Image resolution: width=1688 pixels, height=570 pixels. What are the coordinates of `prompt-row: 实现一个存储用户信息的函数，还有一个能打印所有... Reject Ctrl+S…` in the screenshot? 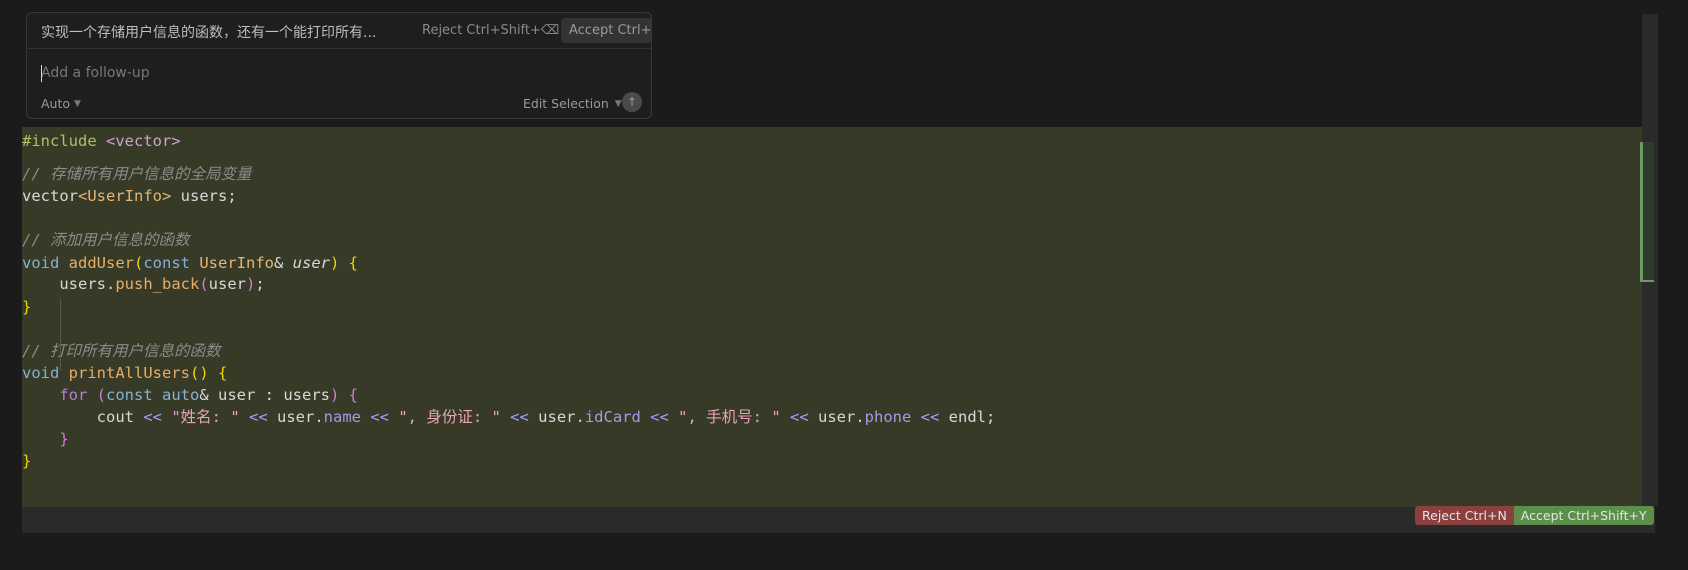 It's located at (339, 31).